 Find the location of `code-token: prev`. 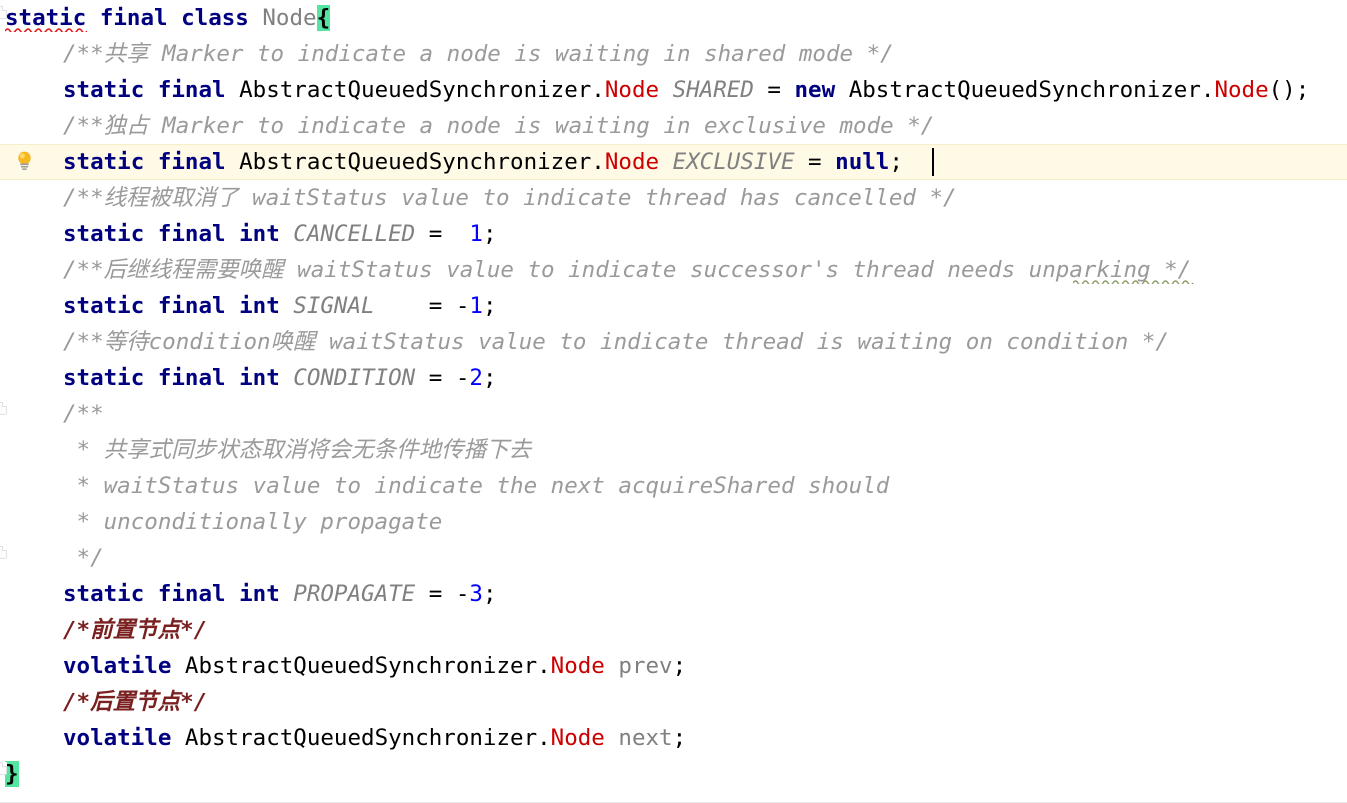

code-token: prev is located at coordinates (645, 666).